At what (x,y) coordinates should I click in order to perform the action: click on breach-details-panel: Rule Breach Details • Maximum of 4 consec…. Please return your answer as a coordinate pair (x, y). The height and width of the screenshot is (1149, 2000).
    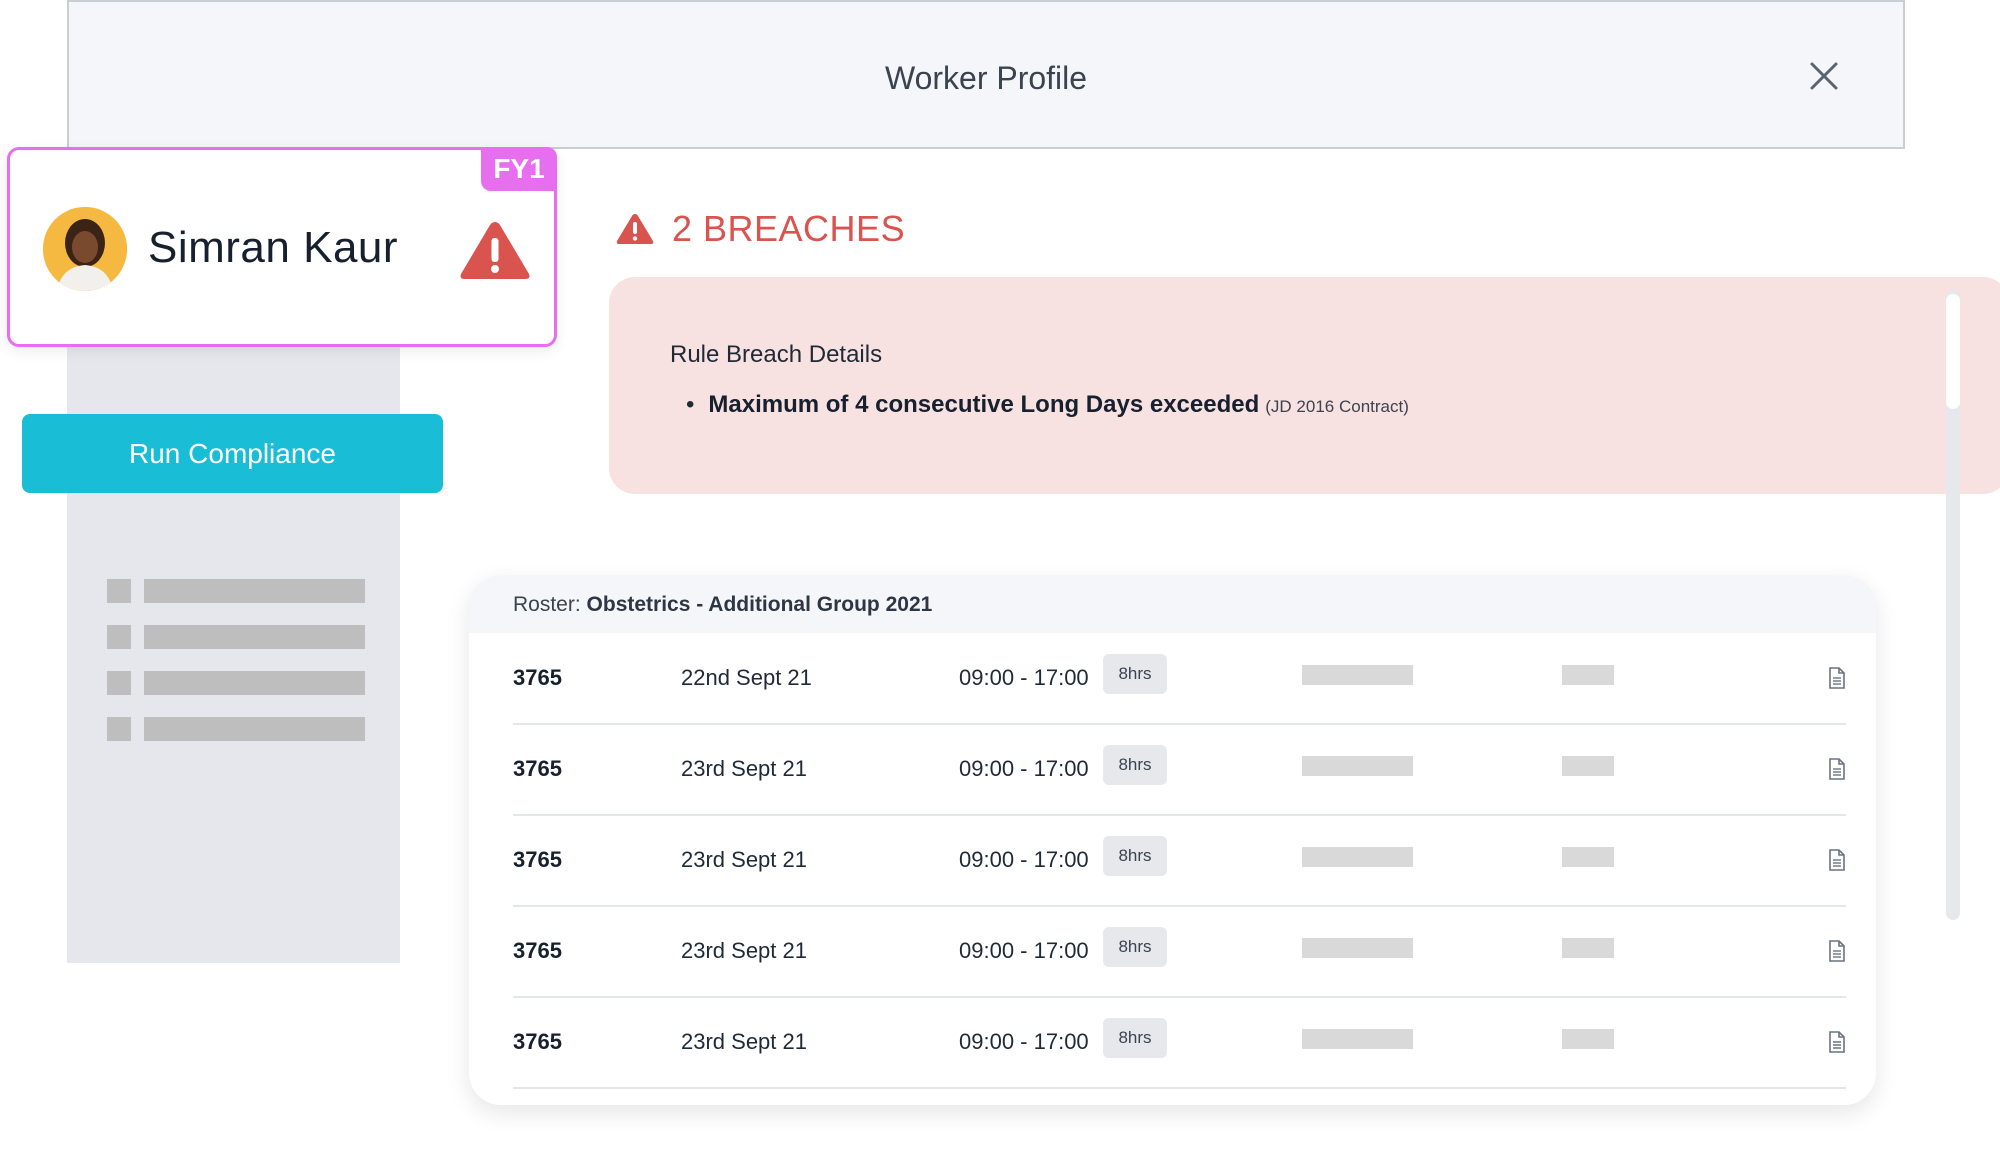
    Looking at the image, I should click on (1304, 385).